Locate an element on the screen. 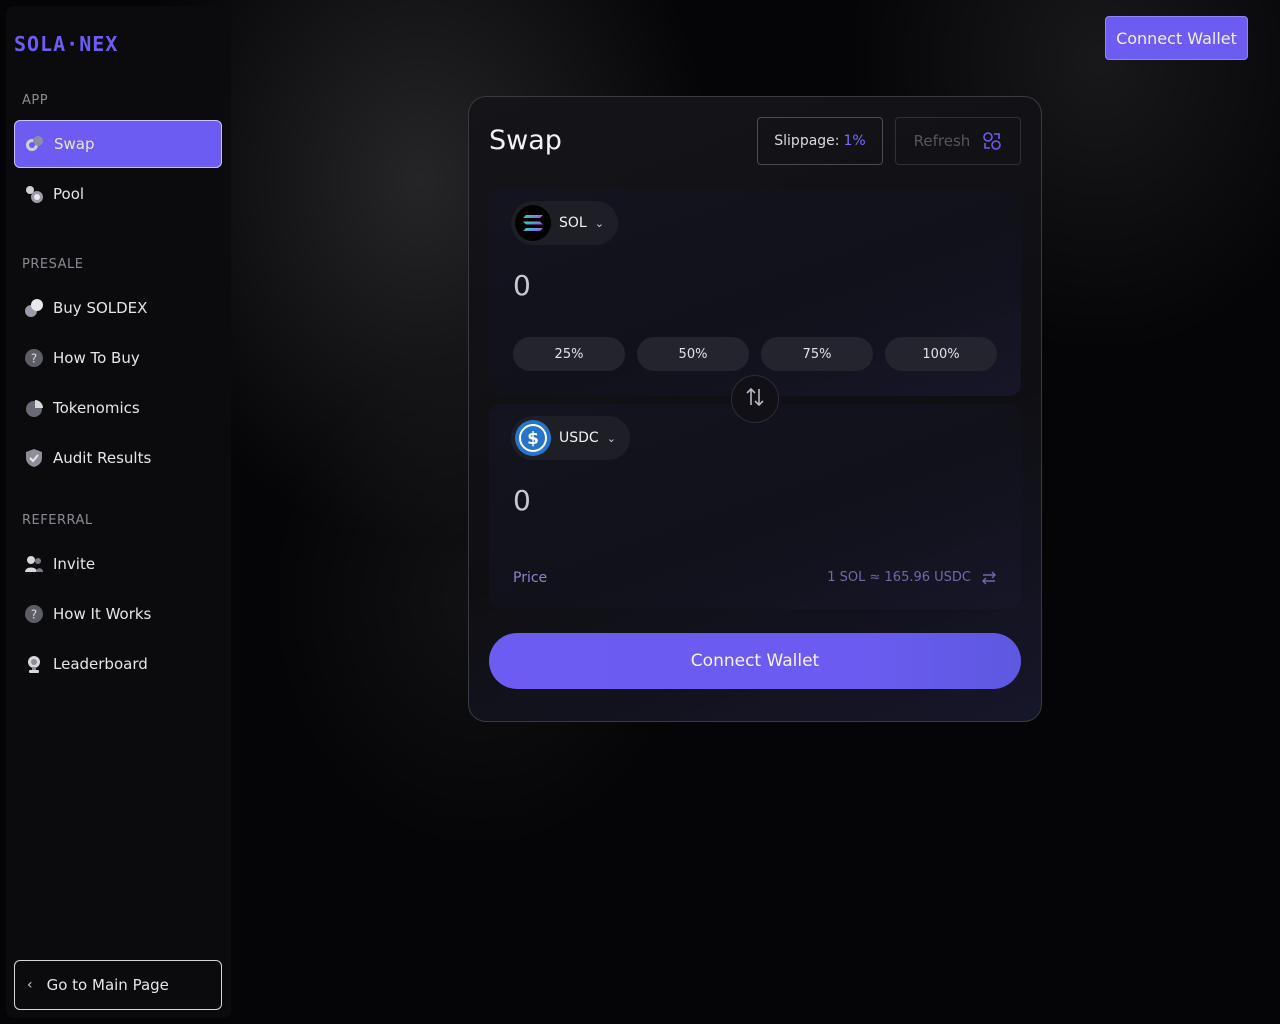  to-token-symbol: USDC is located at coordinates (579, 438).